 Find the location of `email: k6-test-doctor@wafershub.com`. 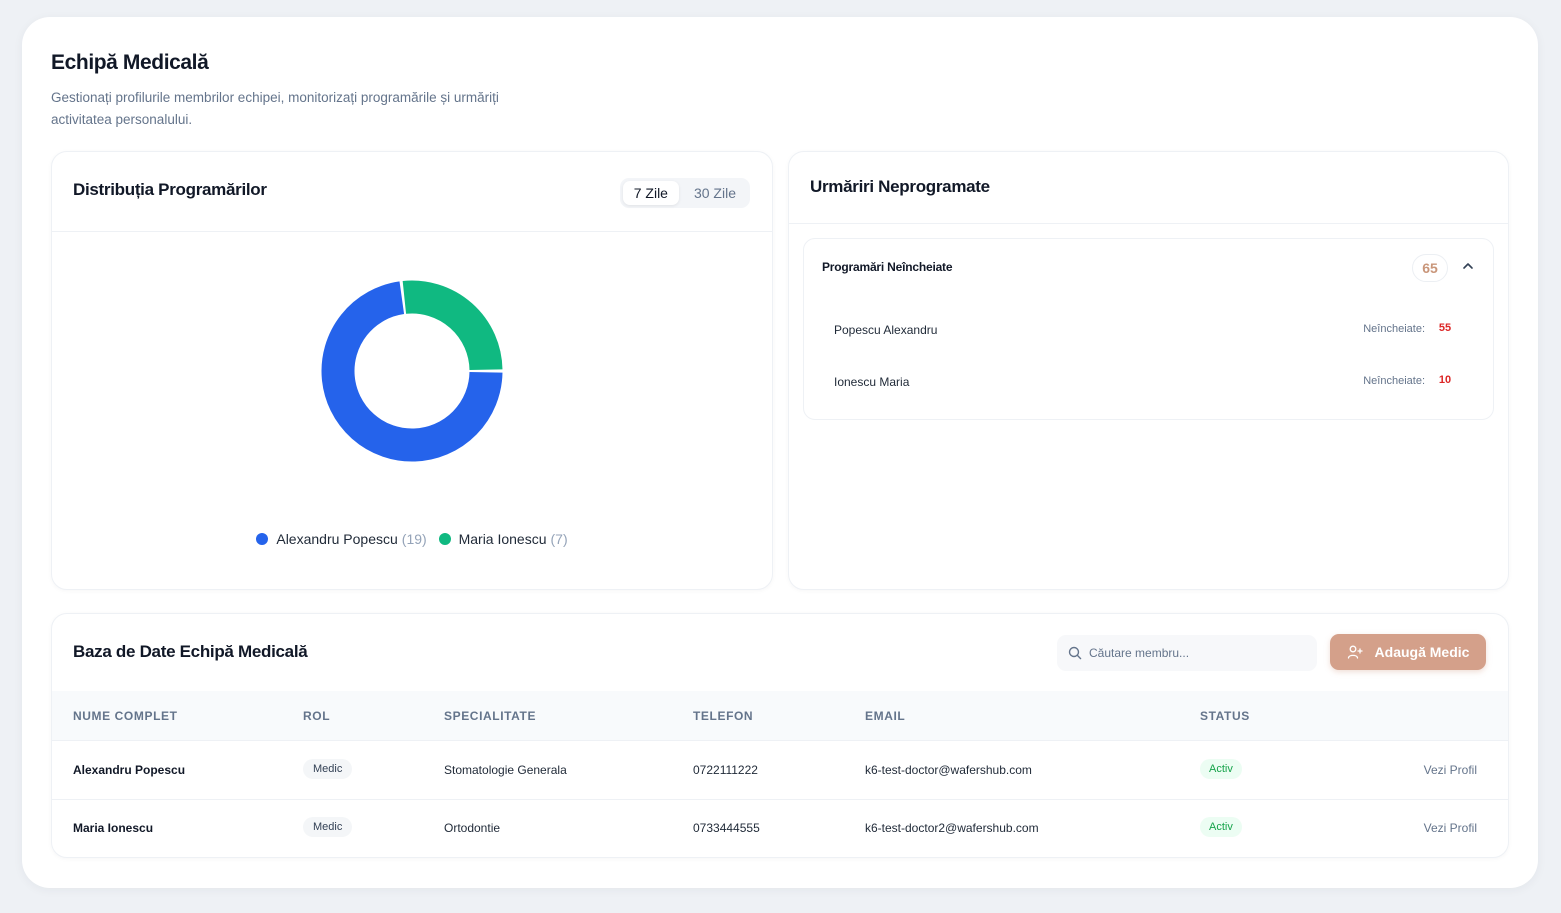

email: k6-test-doctor@wafershub.com is located at coordinates (948, 770).